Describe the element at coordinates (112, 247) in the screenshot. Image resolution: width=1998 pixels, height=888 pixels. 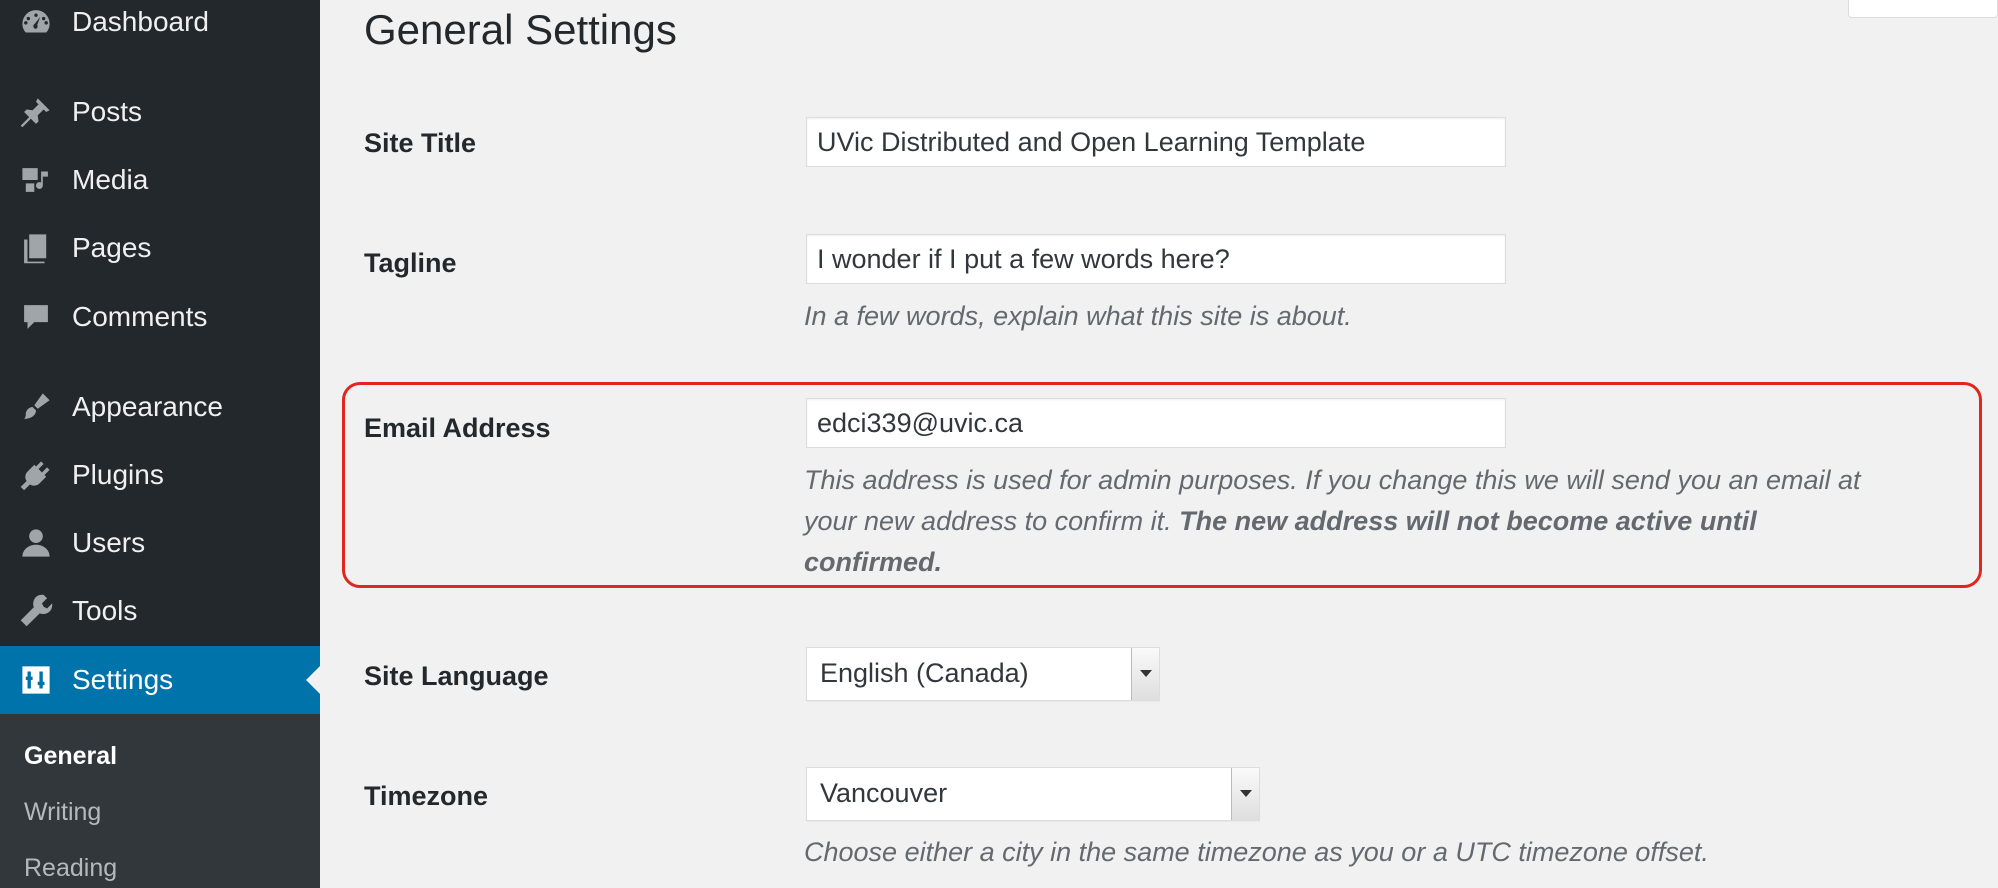
I see `sidebar-item-label: Pages` at that location.